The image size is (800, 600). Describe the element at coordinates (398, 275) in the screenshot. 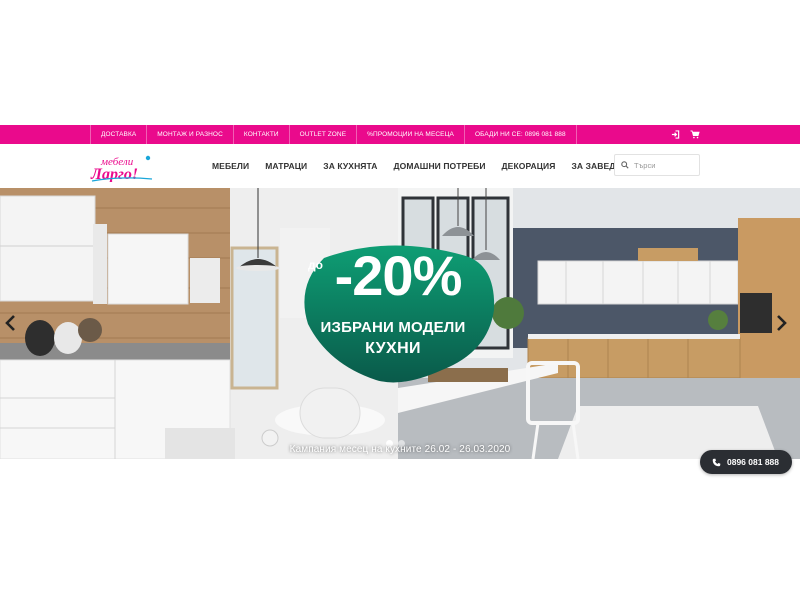

I see `promo-percent: -20%` at that location.